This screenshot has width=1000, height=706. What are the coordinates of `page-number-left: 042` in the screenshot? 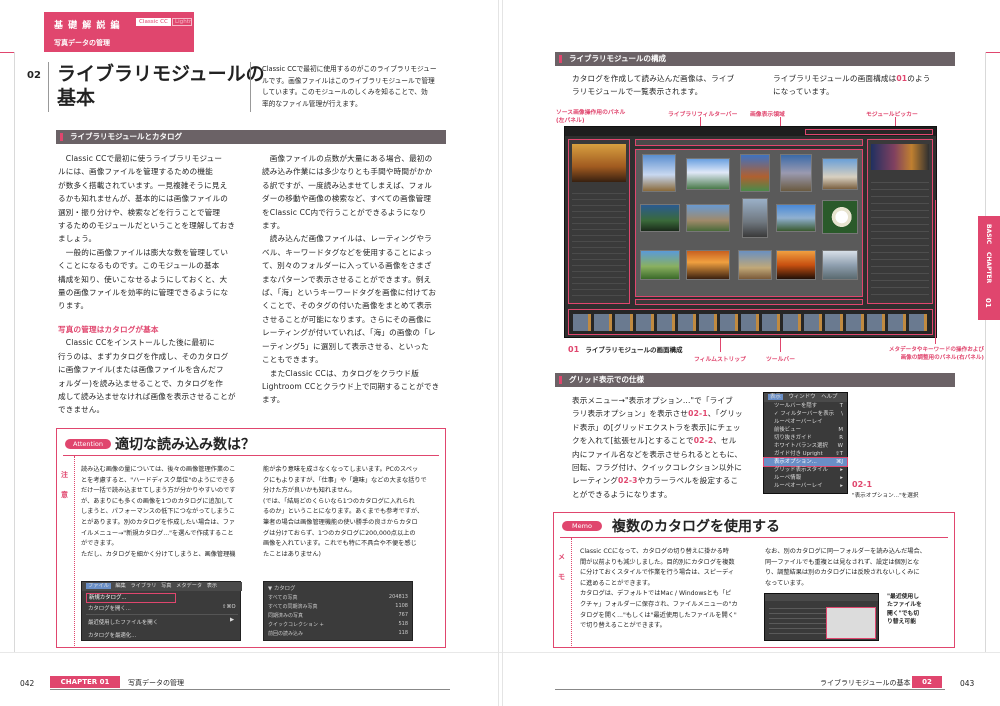 It's located at (27, 683).